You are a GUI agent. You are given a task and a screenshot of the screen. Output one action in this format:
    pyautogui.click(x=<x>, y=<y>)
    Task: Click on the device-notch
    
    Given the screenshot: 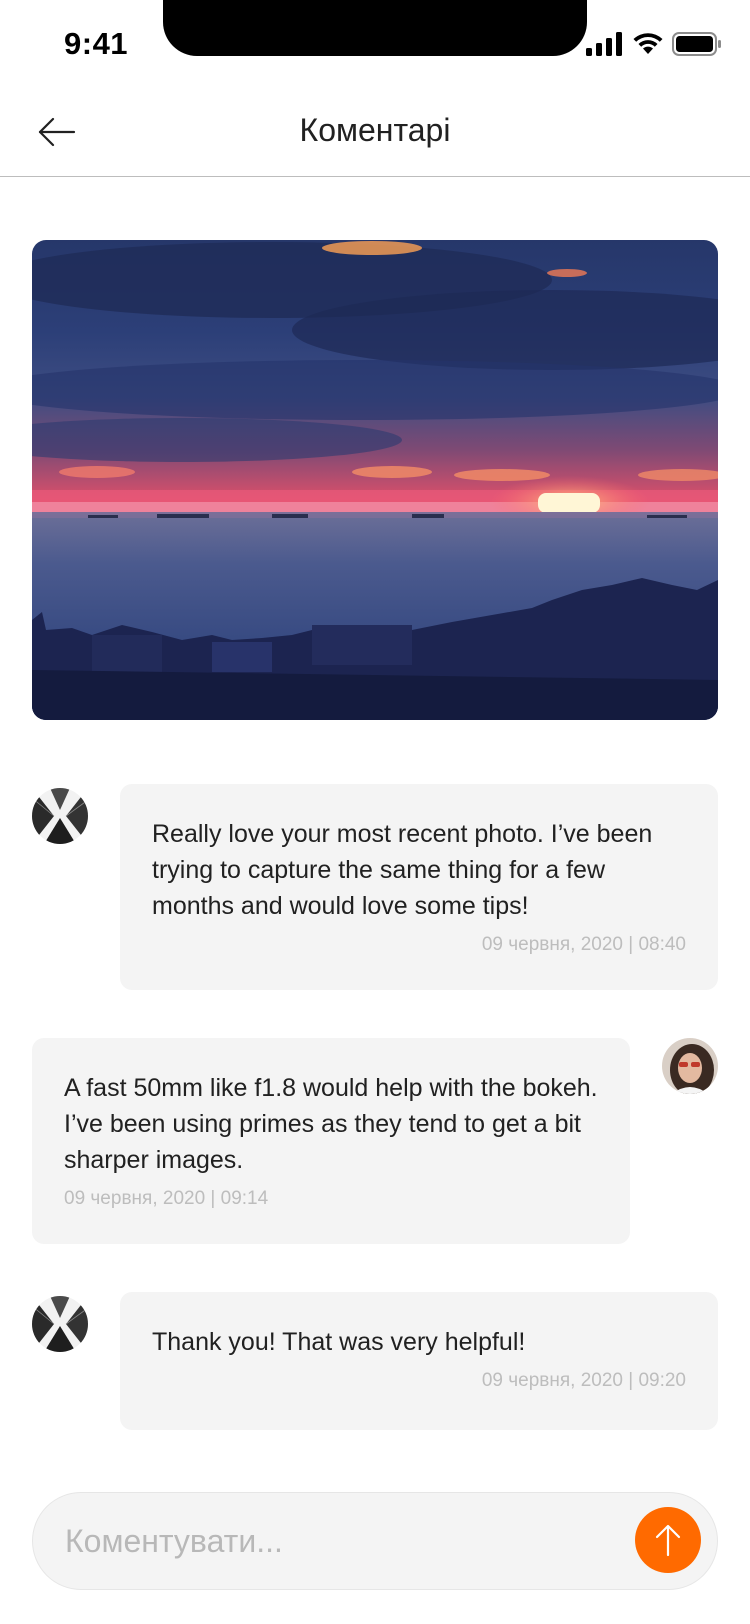 What is the action you would take?
    pyautogui.click(x=375, y=28)
    